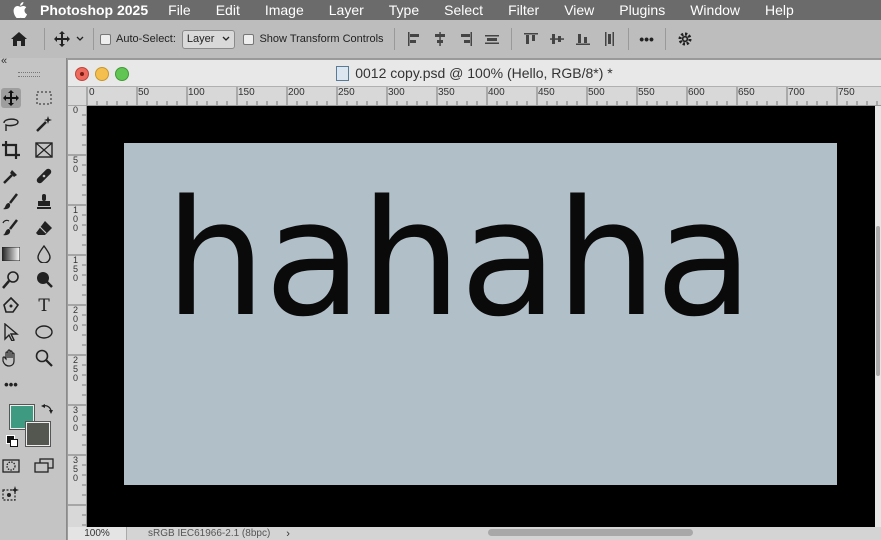 The image size is (881, 540). What do you see at coordinates (44, 254) in the screenshot?
I see `blur-tool-icon` at bounding box center [44, 254].